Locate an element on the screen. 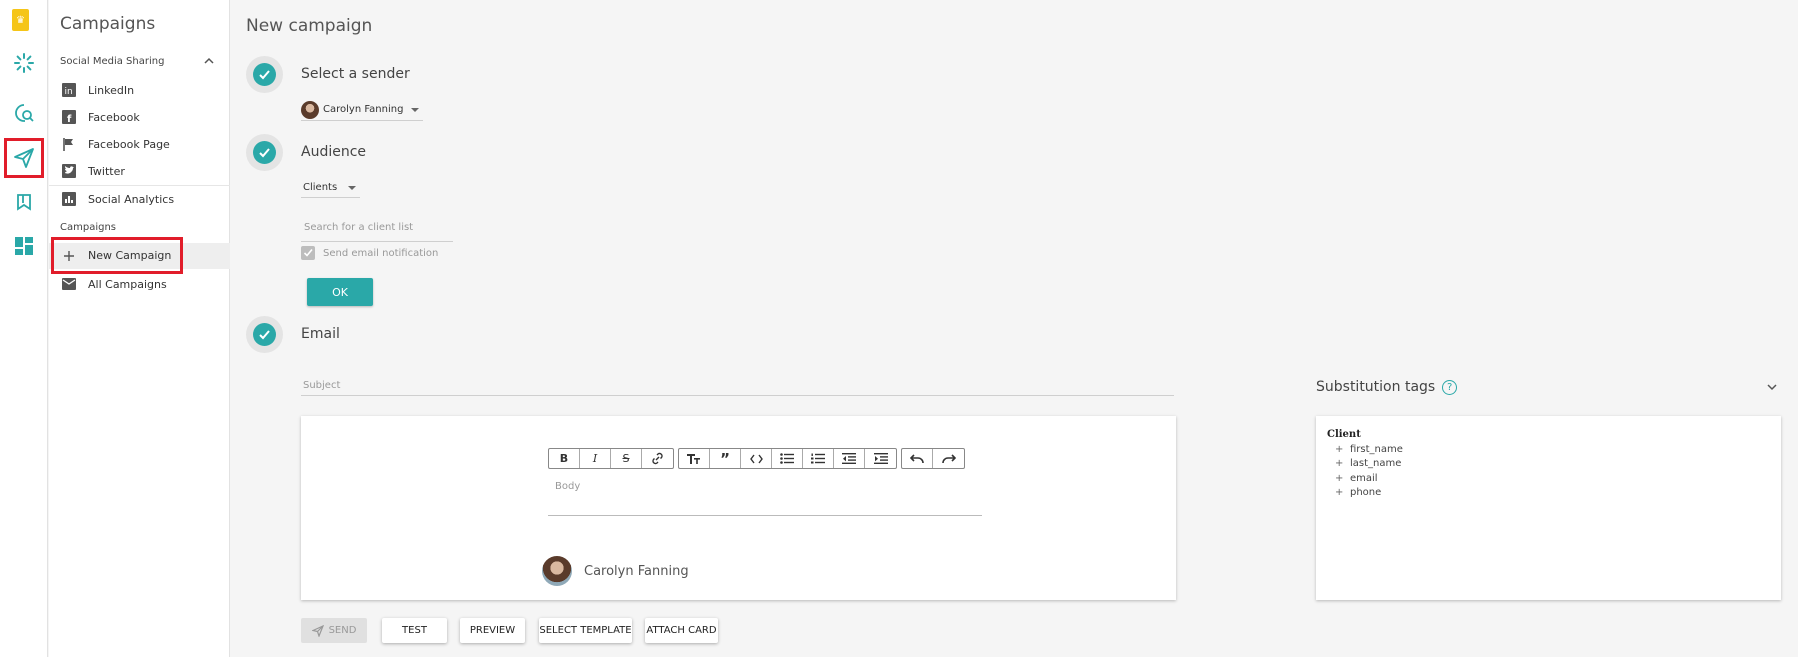 This screenshot has width=1798, height=657. undo-icon is located at coordinates (917, 458).